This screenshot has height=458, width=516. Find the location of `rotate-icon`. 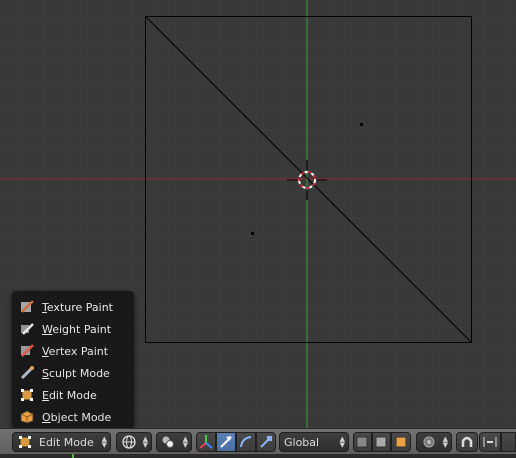

rotate-icon is located at coordinates (246, 442).